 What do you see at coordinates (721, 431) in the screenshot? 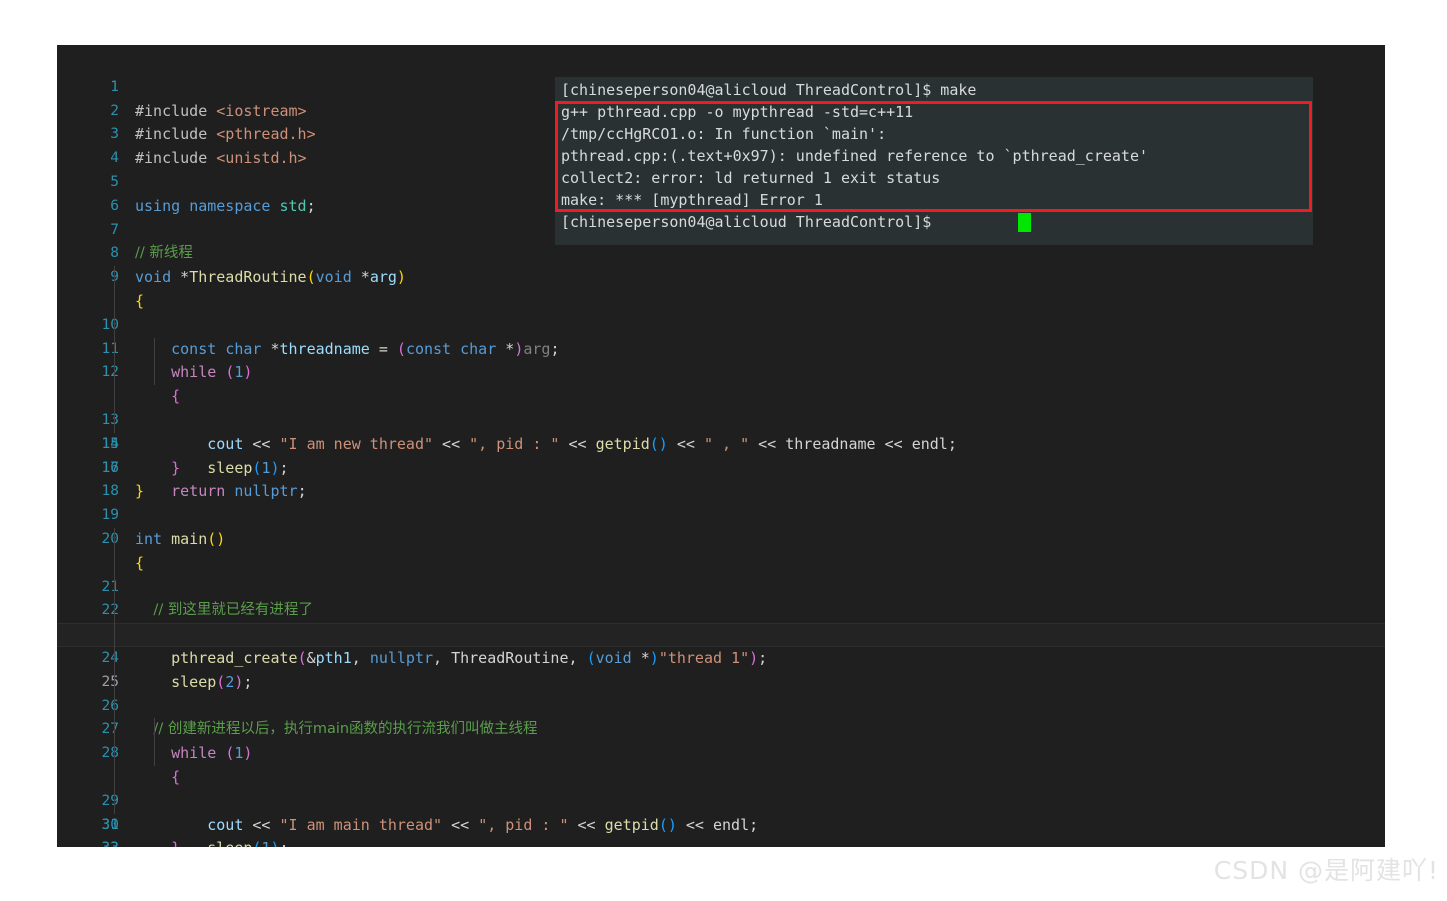
I see `code-line: 15 }` at bounding box center [721, 431].